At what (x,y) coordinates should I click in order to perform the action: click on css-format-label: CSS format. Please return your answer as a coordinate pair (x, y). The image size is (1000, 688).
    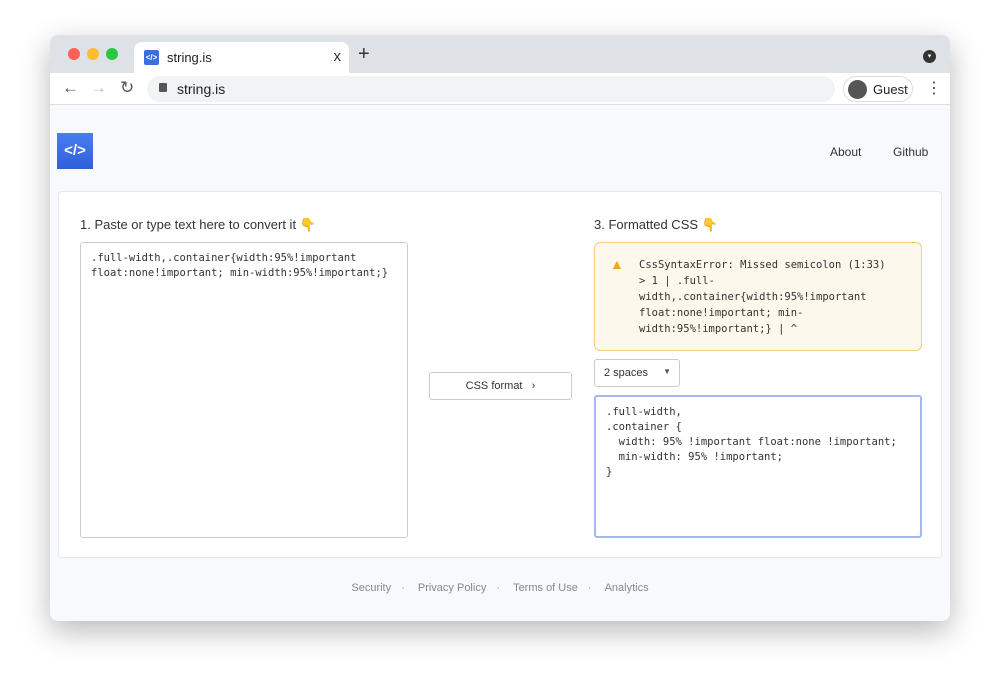
    Looking at the image, I should click on (494, 386).